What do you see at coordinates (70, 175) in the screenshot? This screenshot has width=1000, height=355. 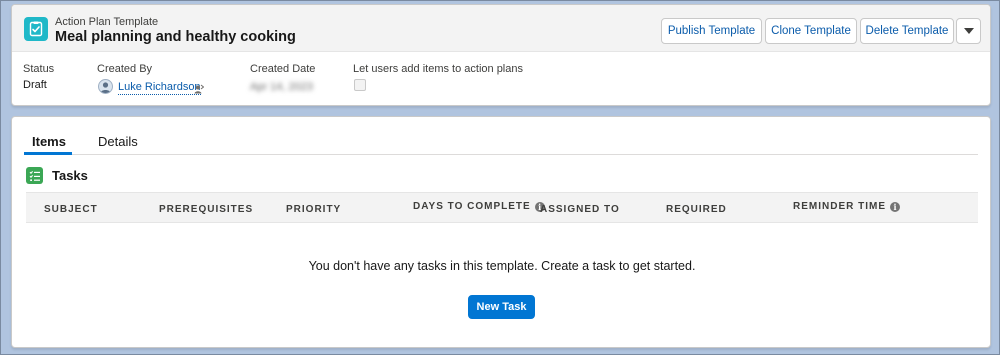 I see `tasks-title: Tasks` at bounding box center [70, 175].